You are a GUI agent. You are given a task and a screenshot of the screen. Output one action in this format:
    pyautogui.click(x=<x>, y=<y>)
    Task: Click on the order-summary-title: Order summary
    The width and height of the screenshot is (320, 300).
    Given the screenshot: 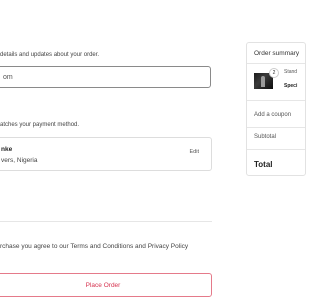 What is the action you would take?
    pyautogui.click(x=277, y=53)
    